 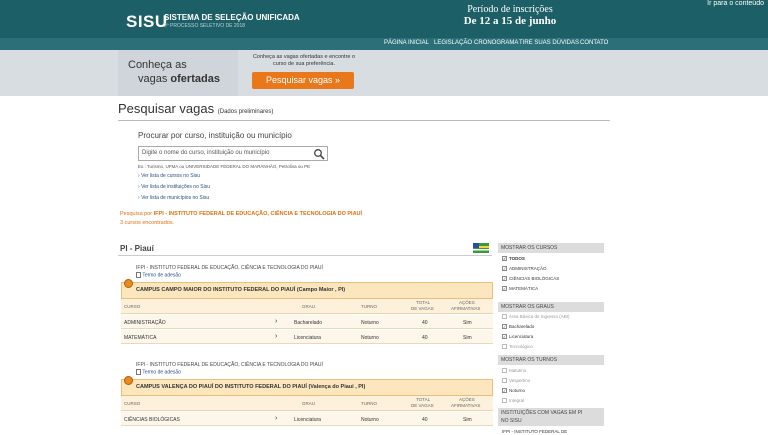 I want to click on filter-turno-vespertino: Vespertino, so click(x=516, y=381).